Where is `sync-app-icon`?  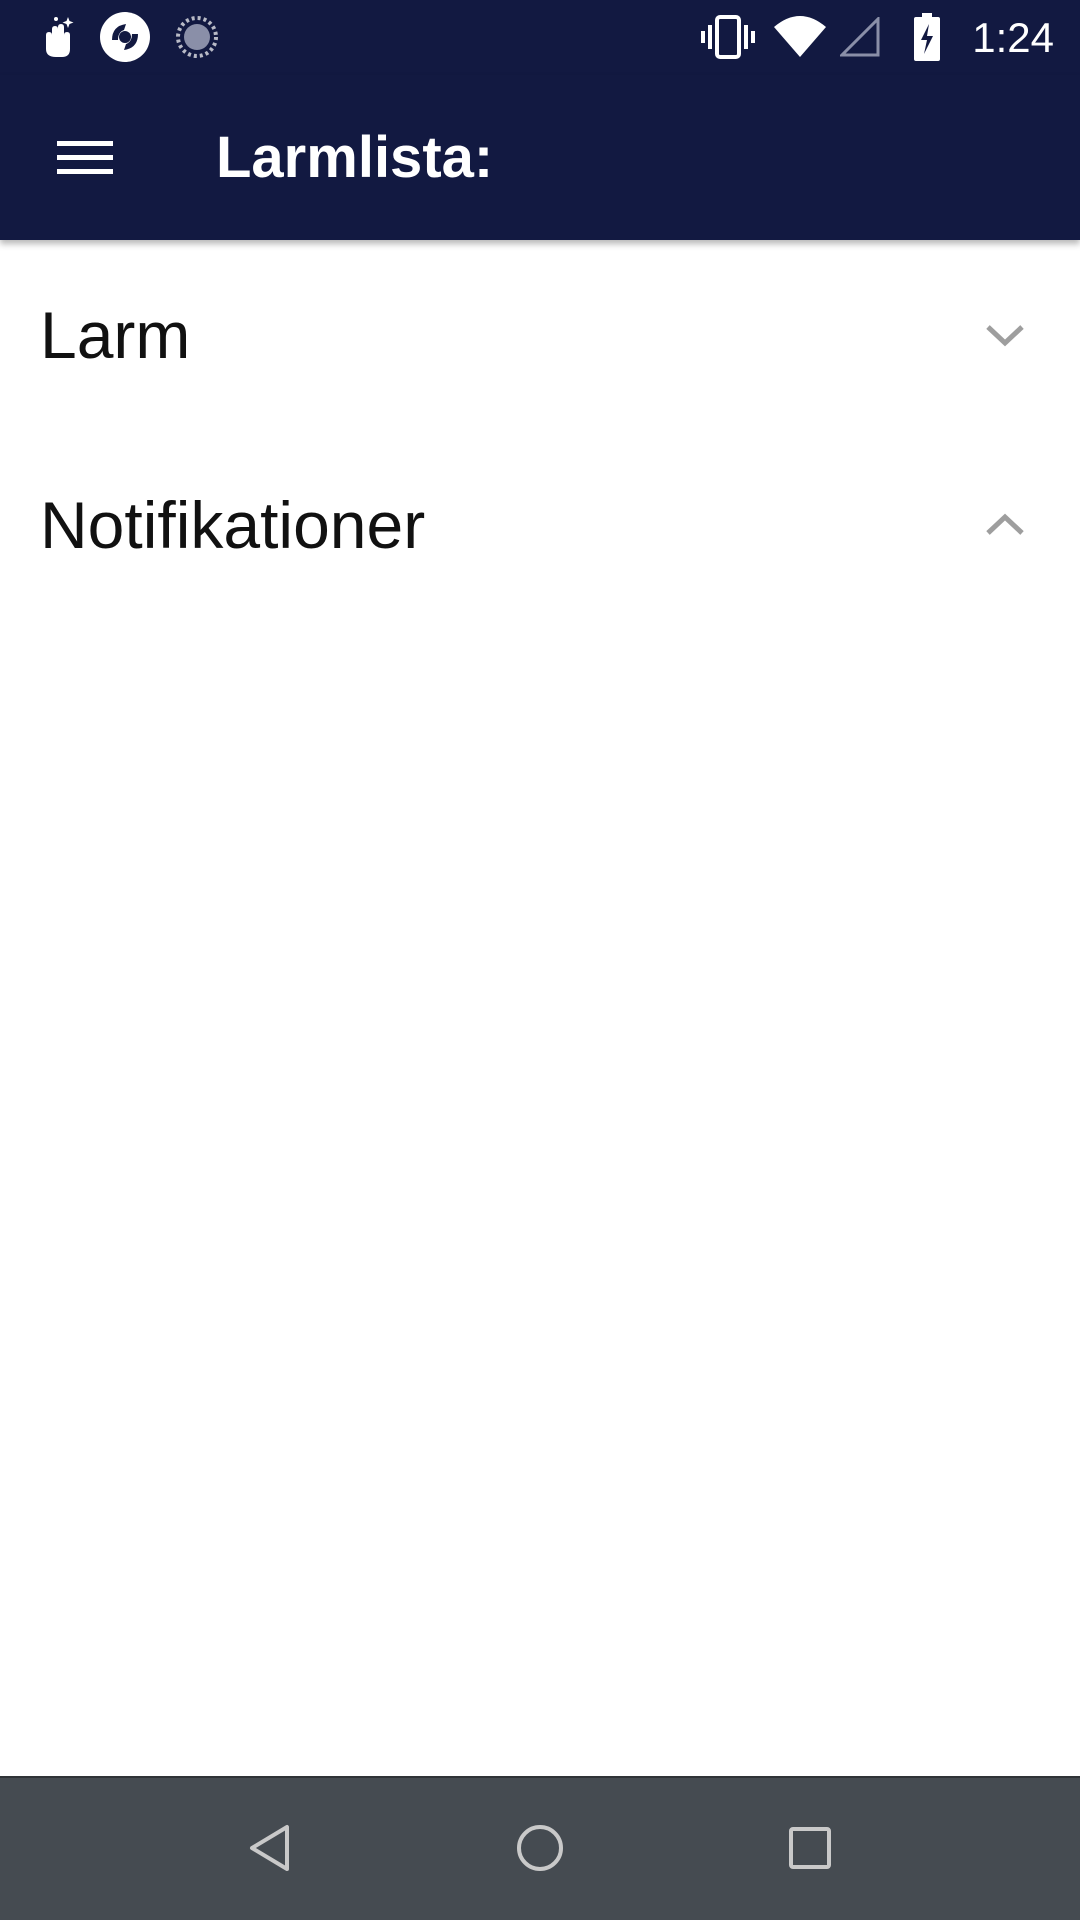 sync-app-icon is located at coordinates (125, 37).